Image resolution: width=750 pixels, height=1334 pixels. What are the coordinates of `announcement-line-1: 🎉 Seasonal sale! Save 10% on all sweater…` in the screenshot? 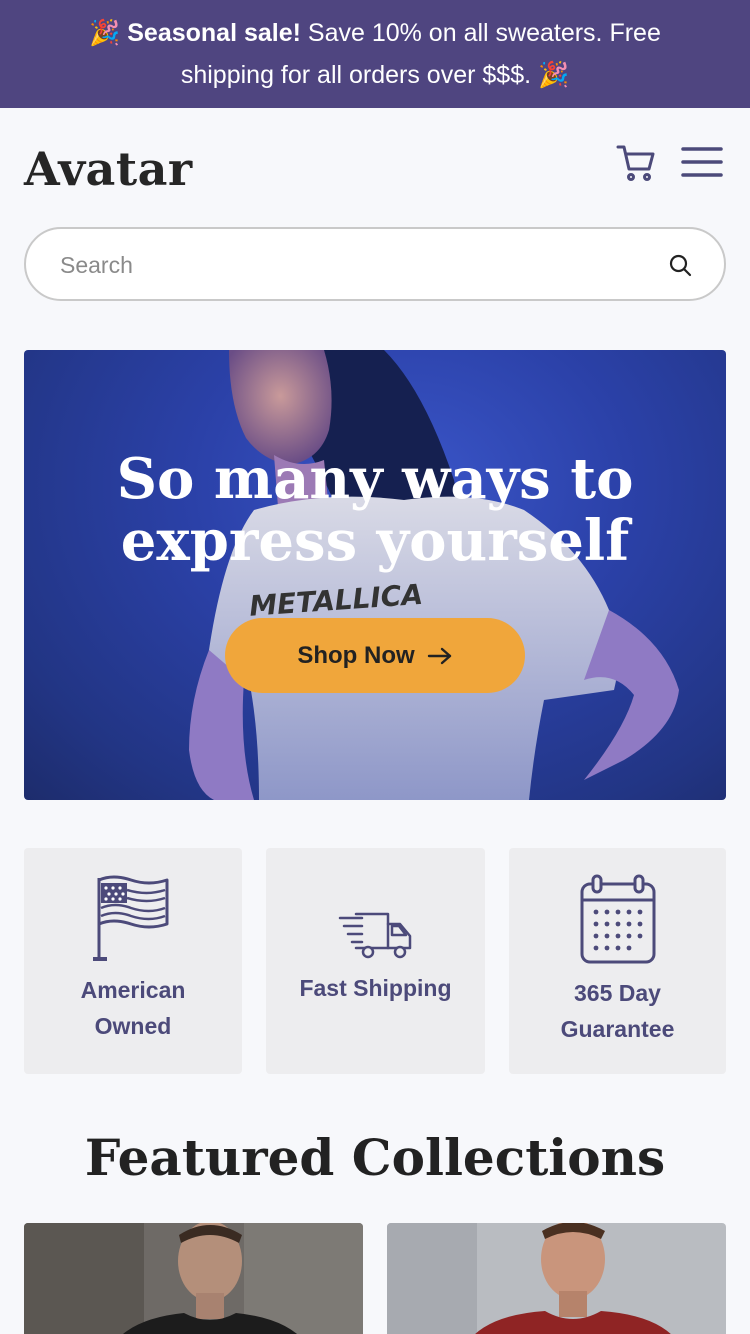 It's located at (375, 33).